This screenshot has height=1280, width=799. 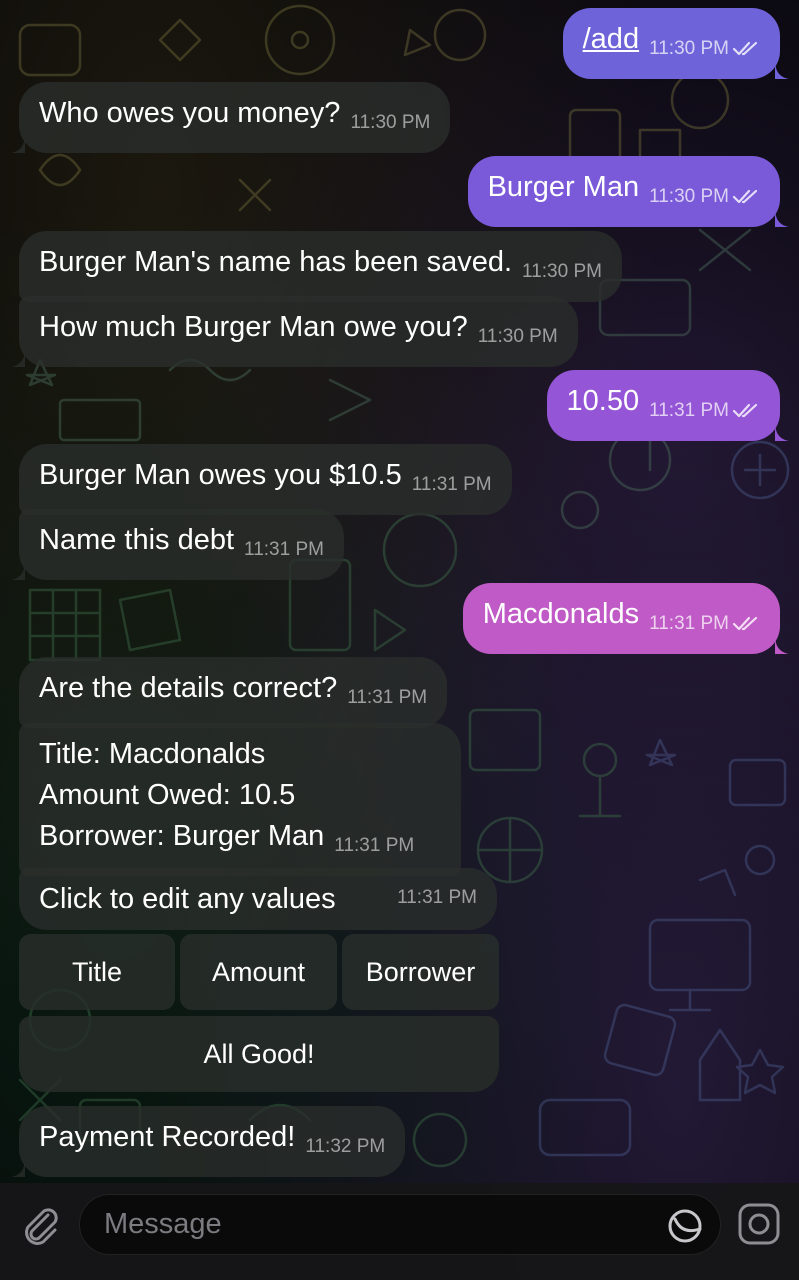 I want to click on incoming-message: Are the details correct? 11:31 PM, so click(x=233, y=692).